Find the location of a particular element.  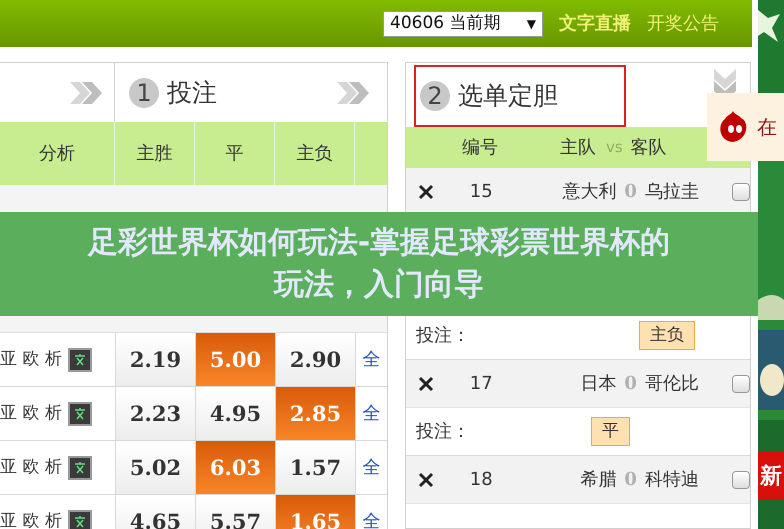

odds-option: 2.90 is located at coordinates (315, 359).